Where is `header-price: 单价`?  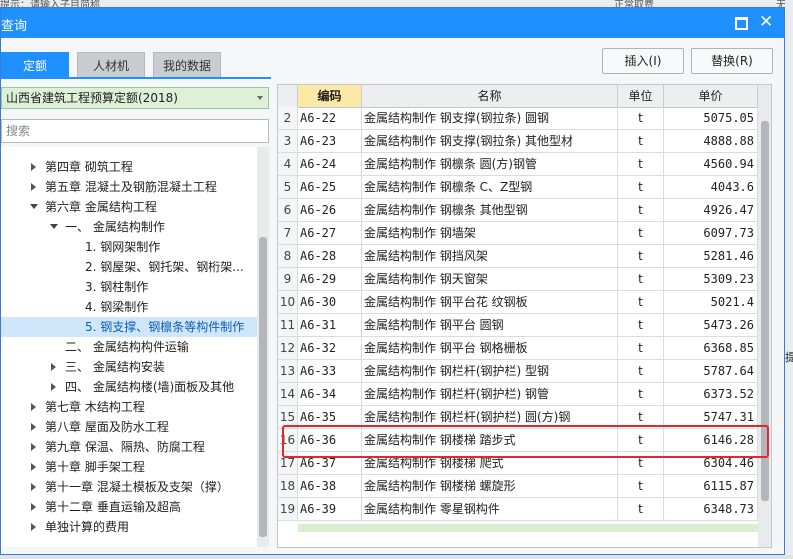 header-price: 单价 is located at coordinates (711, 96).